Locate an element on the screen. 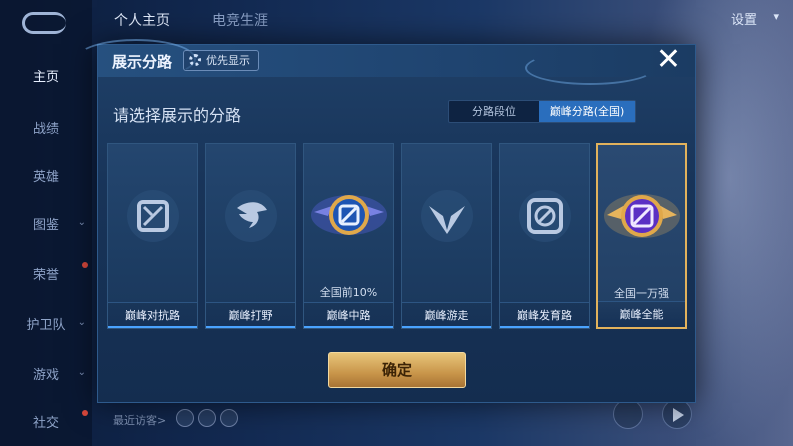 Image resolution: width=793 pixels, height=446 pixels. lane-card-top: 巅峰对抗路 is located at coordinates (152, 236).